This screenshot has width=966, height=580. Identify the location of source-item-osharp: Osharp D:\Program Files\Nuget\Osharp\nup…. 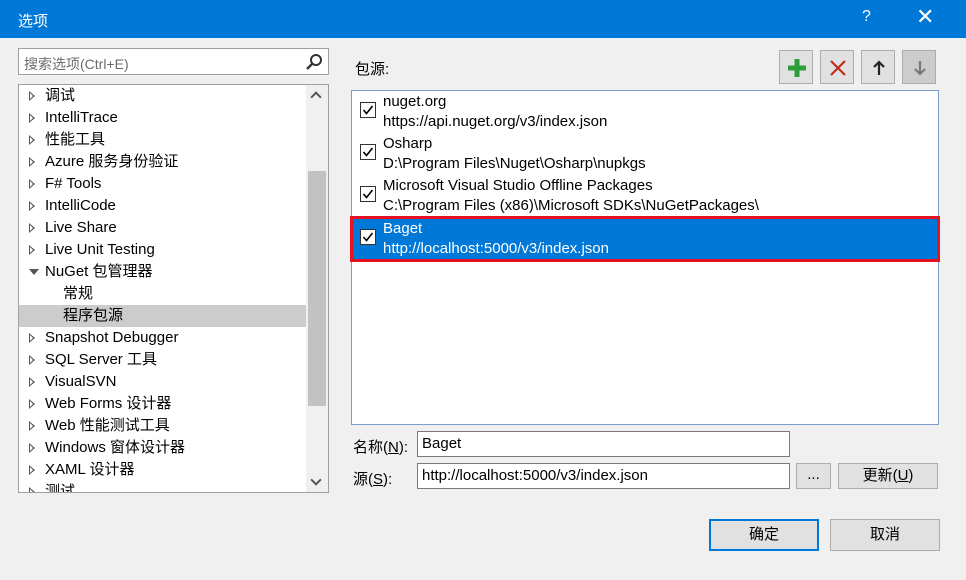
(645, 154).